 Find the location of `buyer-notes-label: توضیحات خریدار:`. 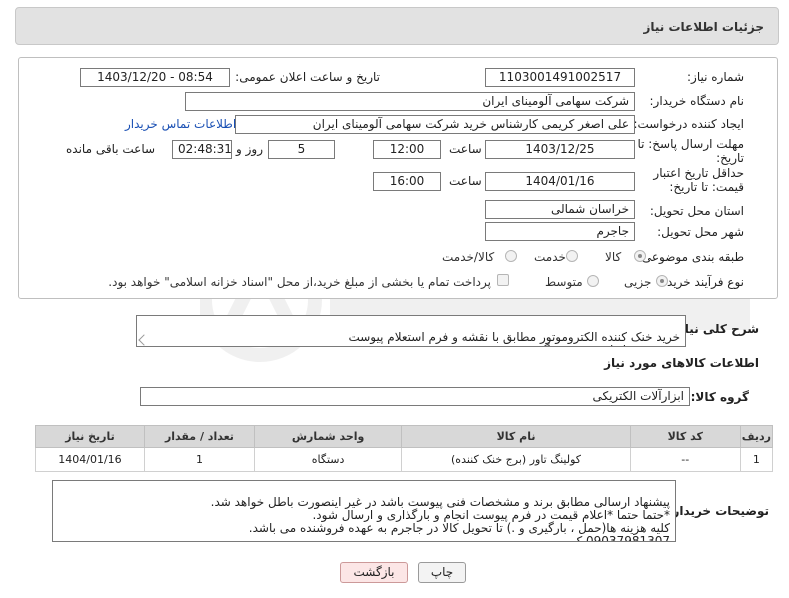

buyer-notes-label: توضیحات خریدار: is located at coordinates (718, 511).